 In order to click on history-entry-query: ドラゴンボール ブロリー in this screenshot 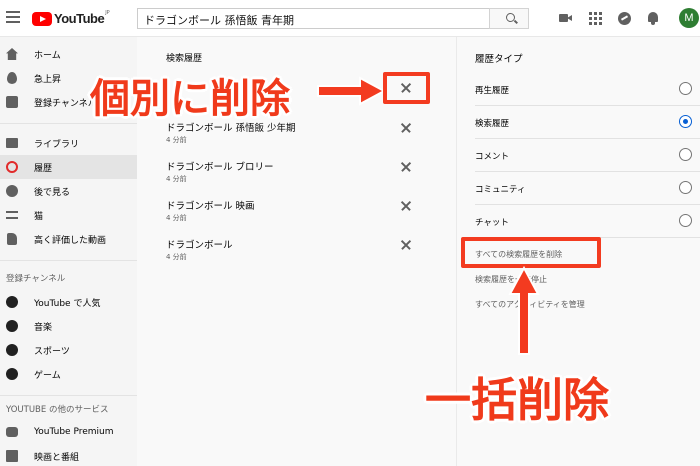, I will do `click(220, 166)`.